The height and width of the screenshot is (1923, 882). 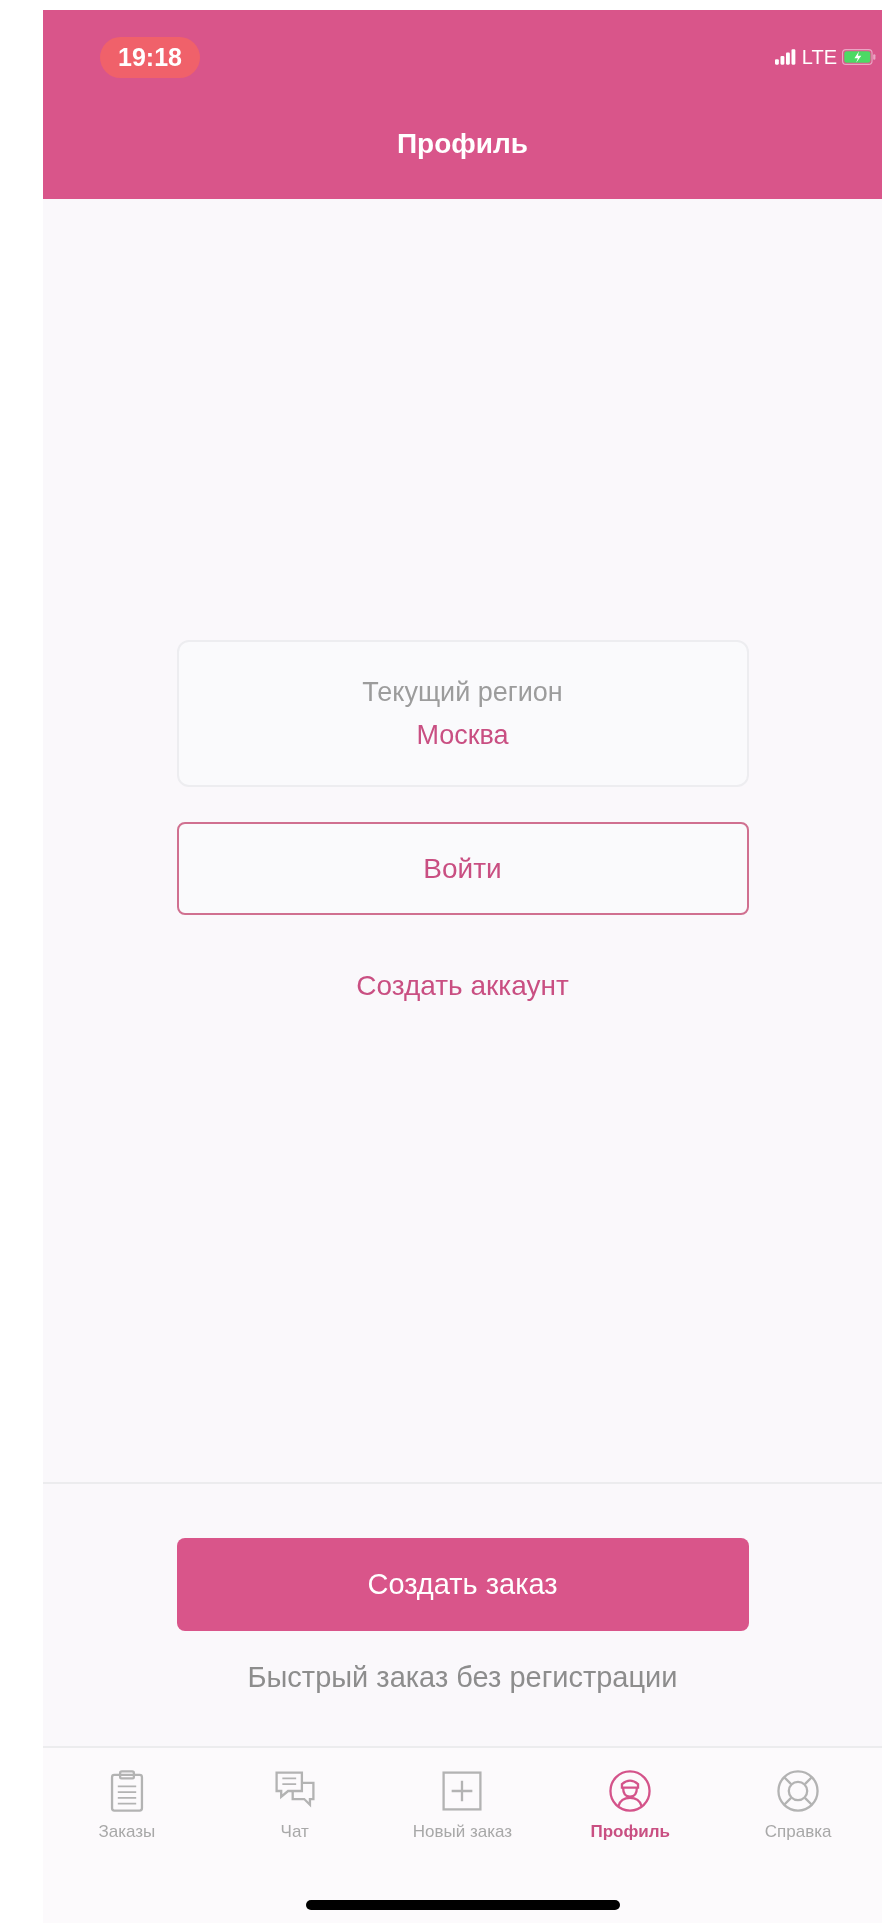 I want to click on region-card: Текущий регион Москва, so click(x=462, y=713).